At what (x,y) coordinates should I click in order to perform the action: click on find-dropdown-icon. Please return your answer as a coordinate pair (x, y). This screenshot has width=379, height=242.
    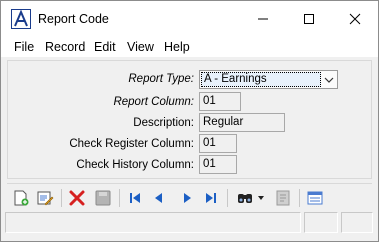
    Looking at the image, I should click on (261, 198).